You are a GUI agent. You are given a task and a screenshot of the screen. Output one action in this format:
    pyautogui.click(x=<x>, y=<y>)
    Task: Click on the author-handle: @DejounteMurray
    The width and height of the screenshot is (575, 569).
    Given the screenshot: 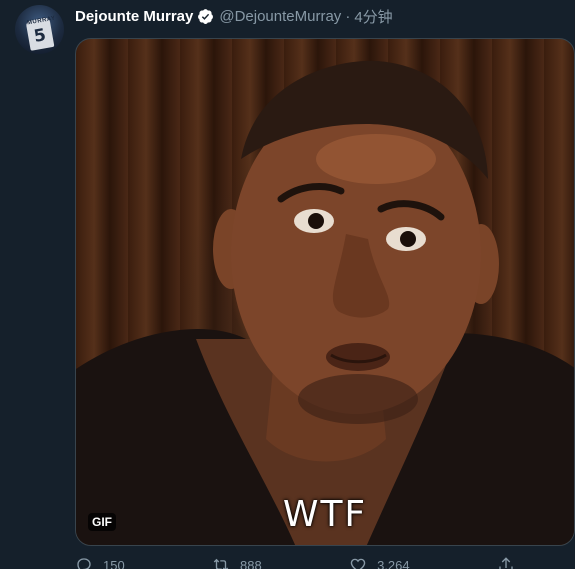 What is the action you would take?
    pyautogui.click(x=280, y=16)
    